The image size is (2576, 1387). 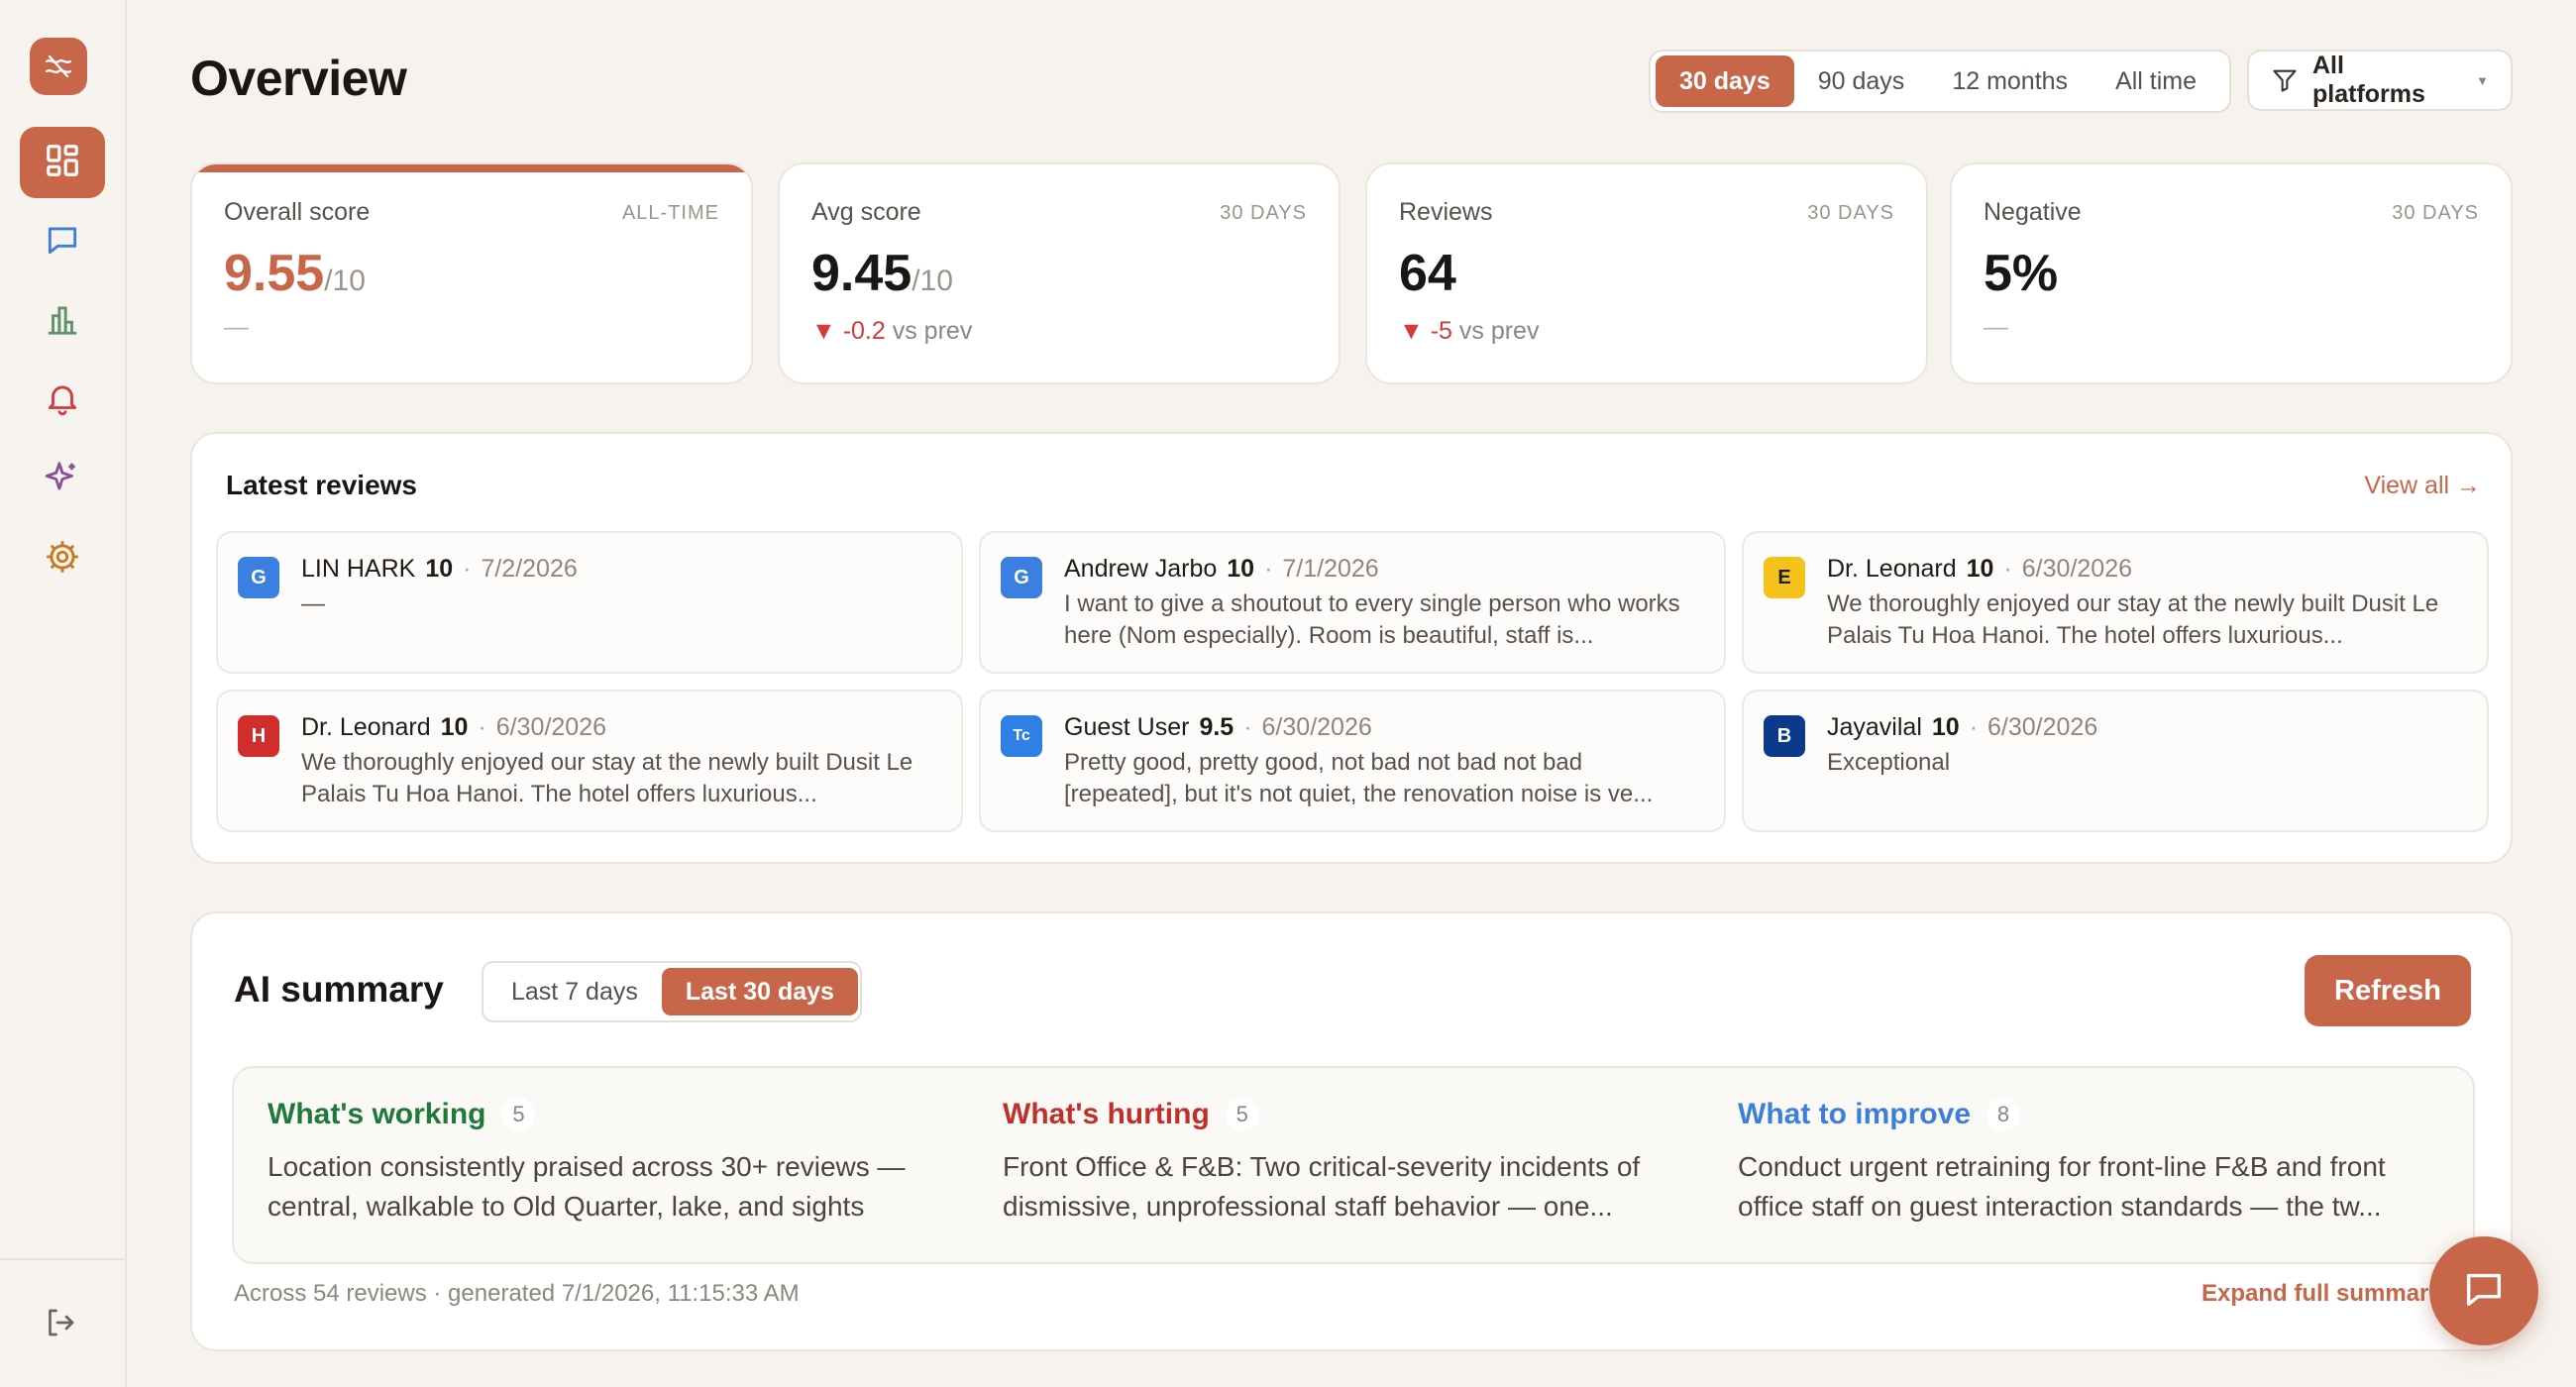 I want to click on bar-chart-icon, so click(x=62, y=321).